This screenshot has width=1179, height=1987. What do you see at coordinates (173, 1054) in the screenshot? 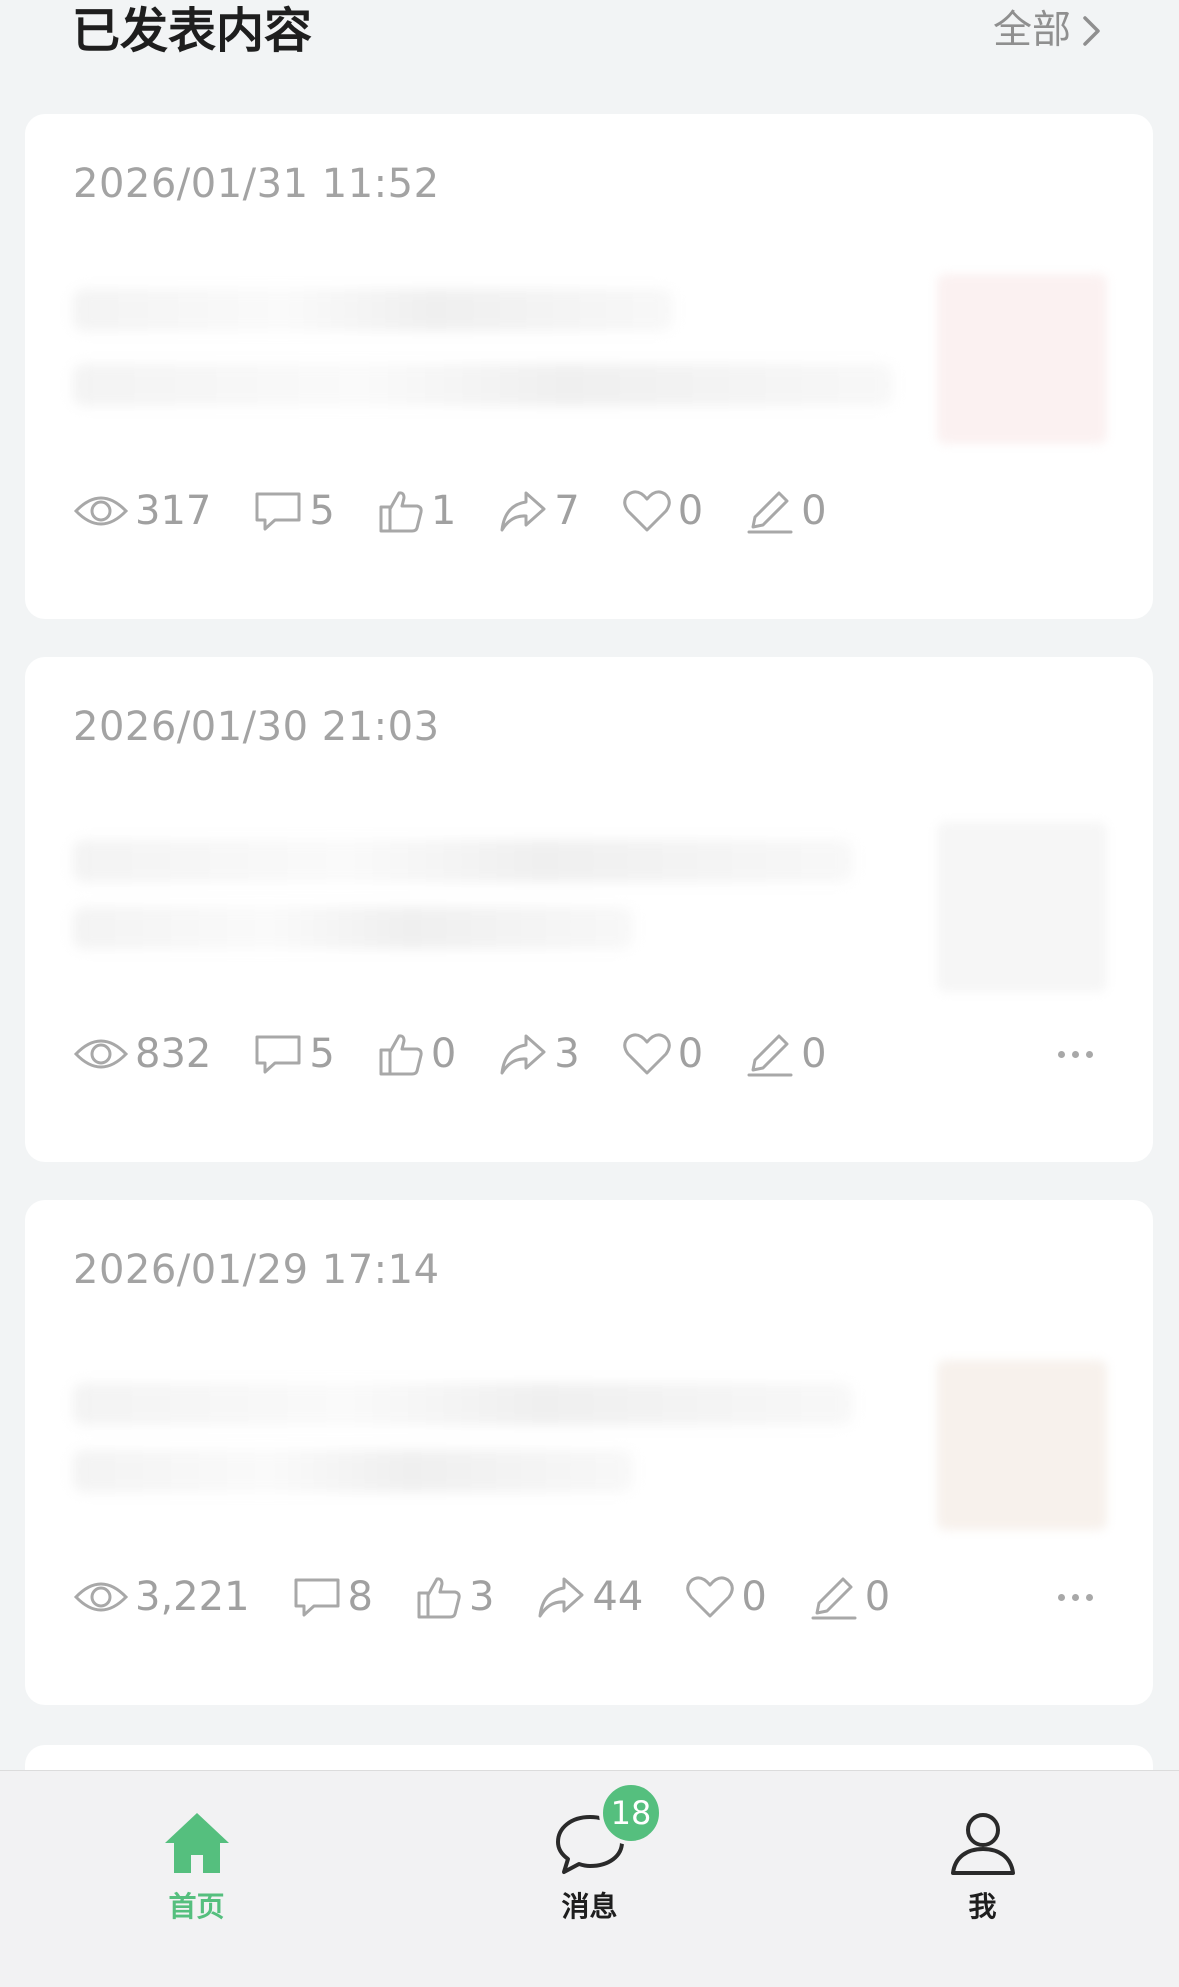
I see `views-count: 832` at bounding box center [173, 1054].